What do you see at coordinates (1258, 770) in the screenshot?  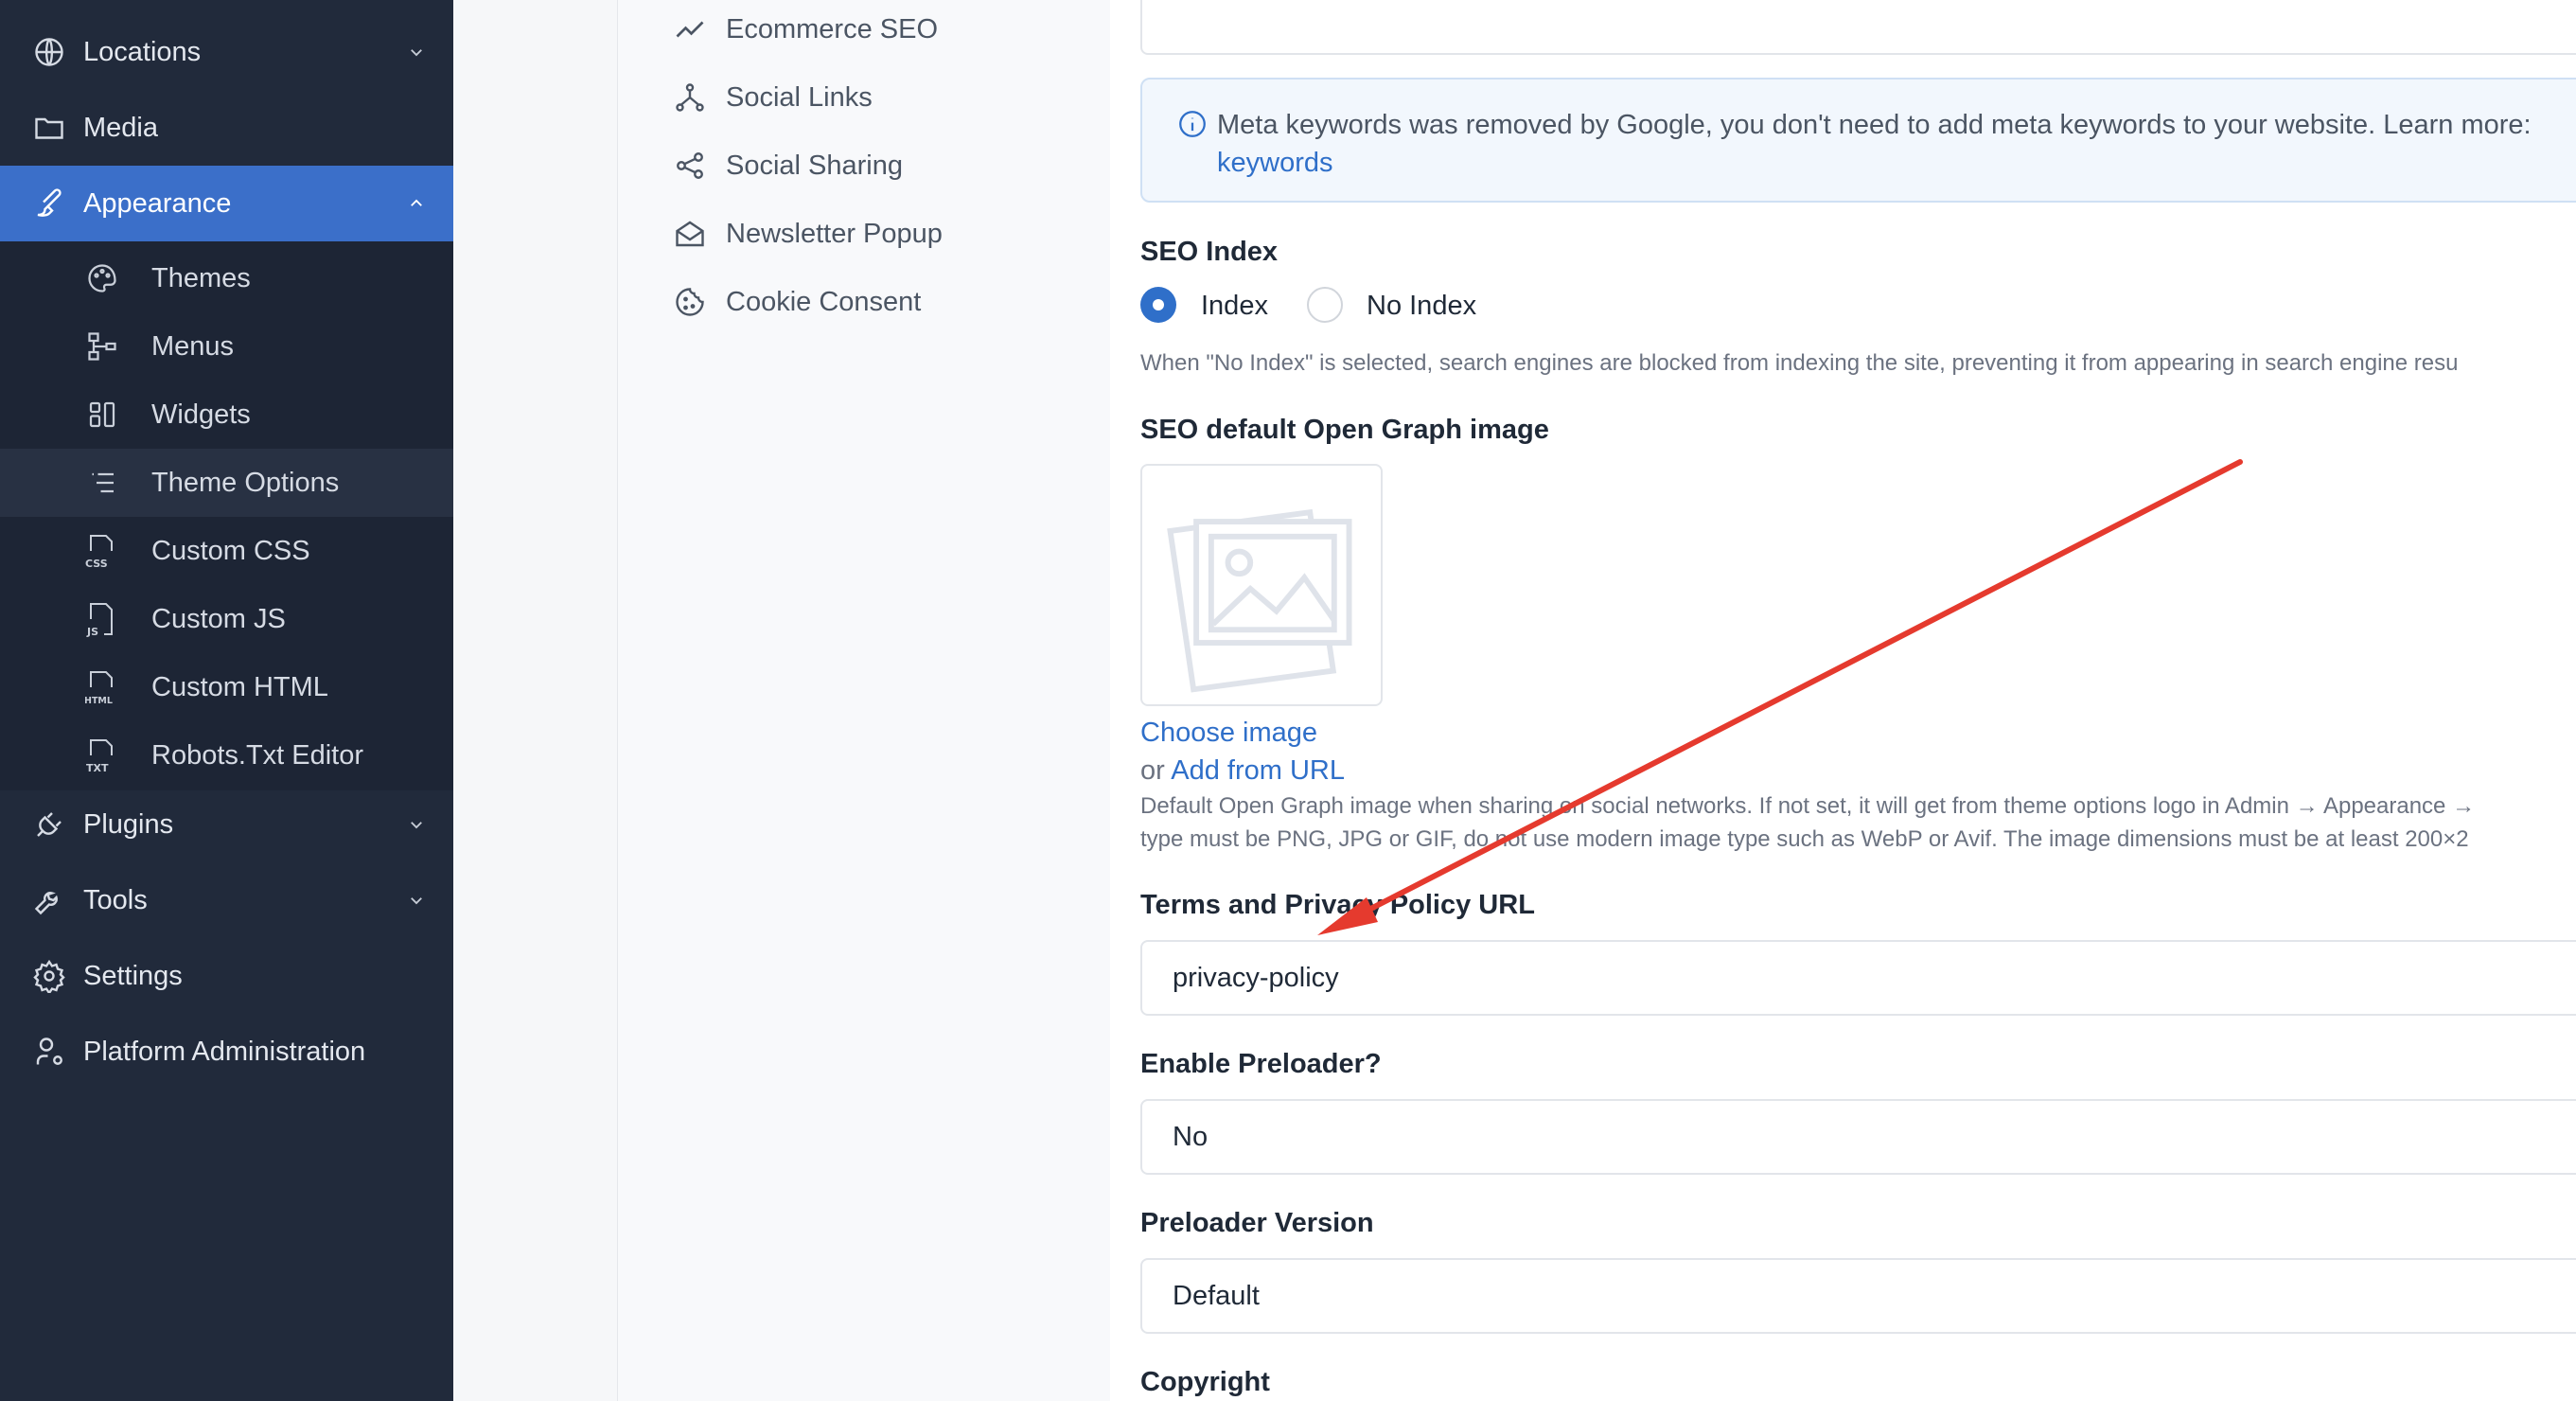 I see `add-from-url-link: Add from URL` at bounding box center [1258, 770].